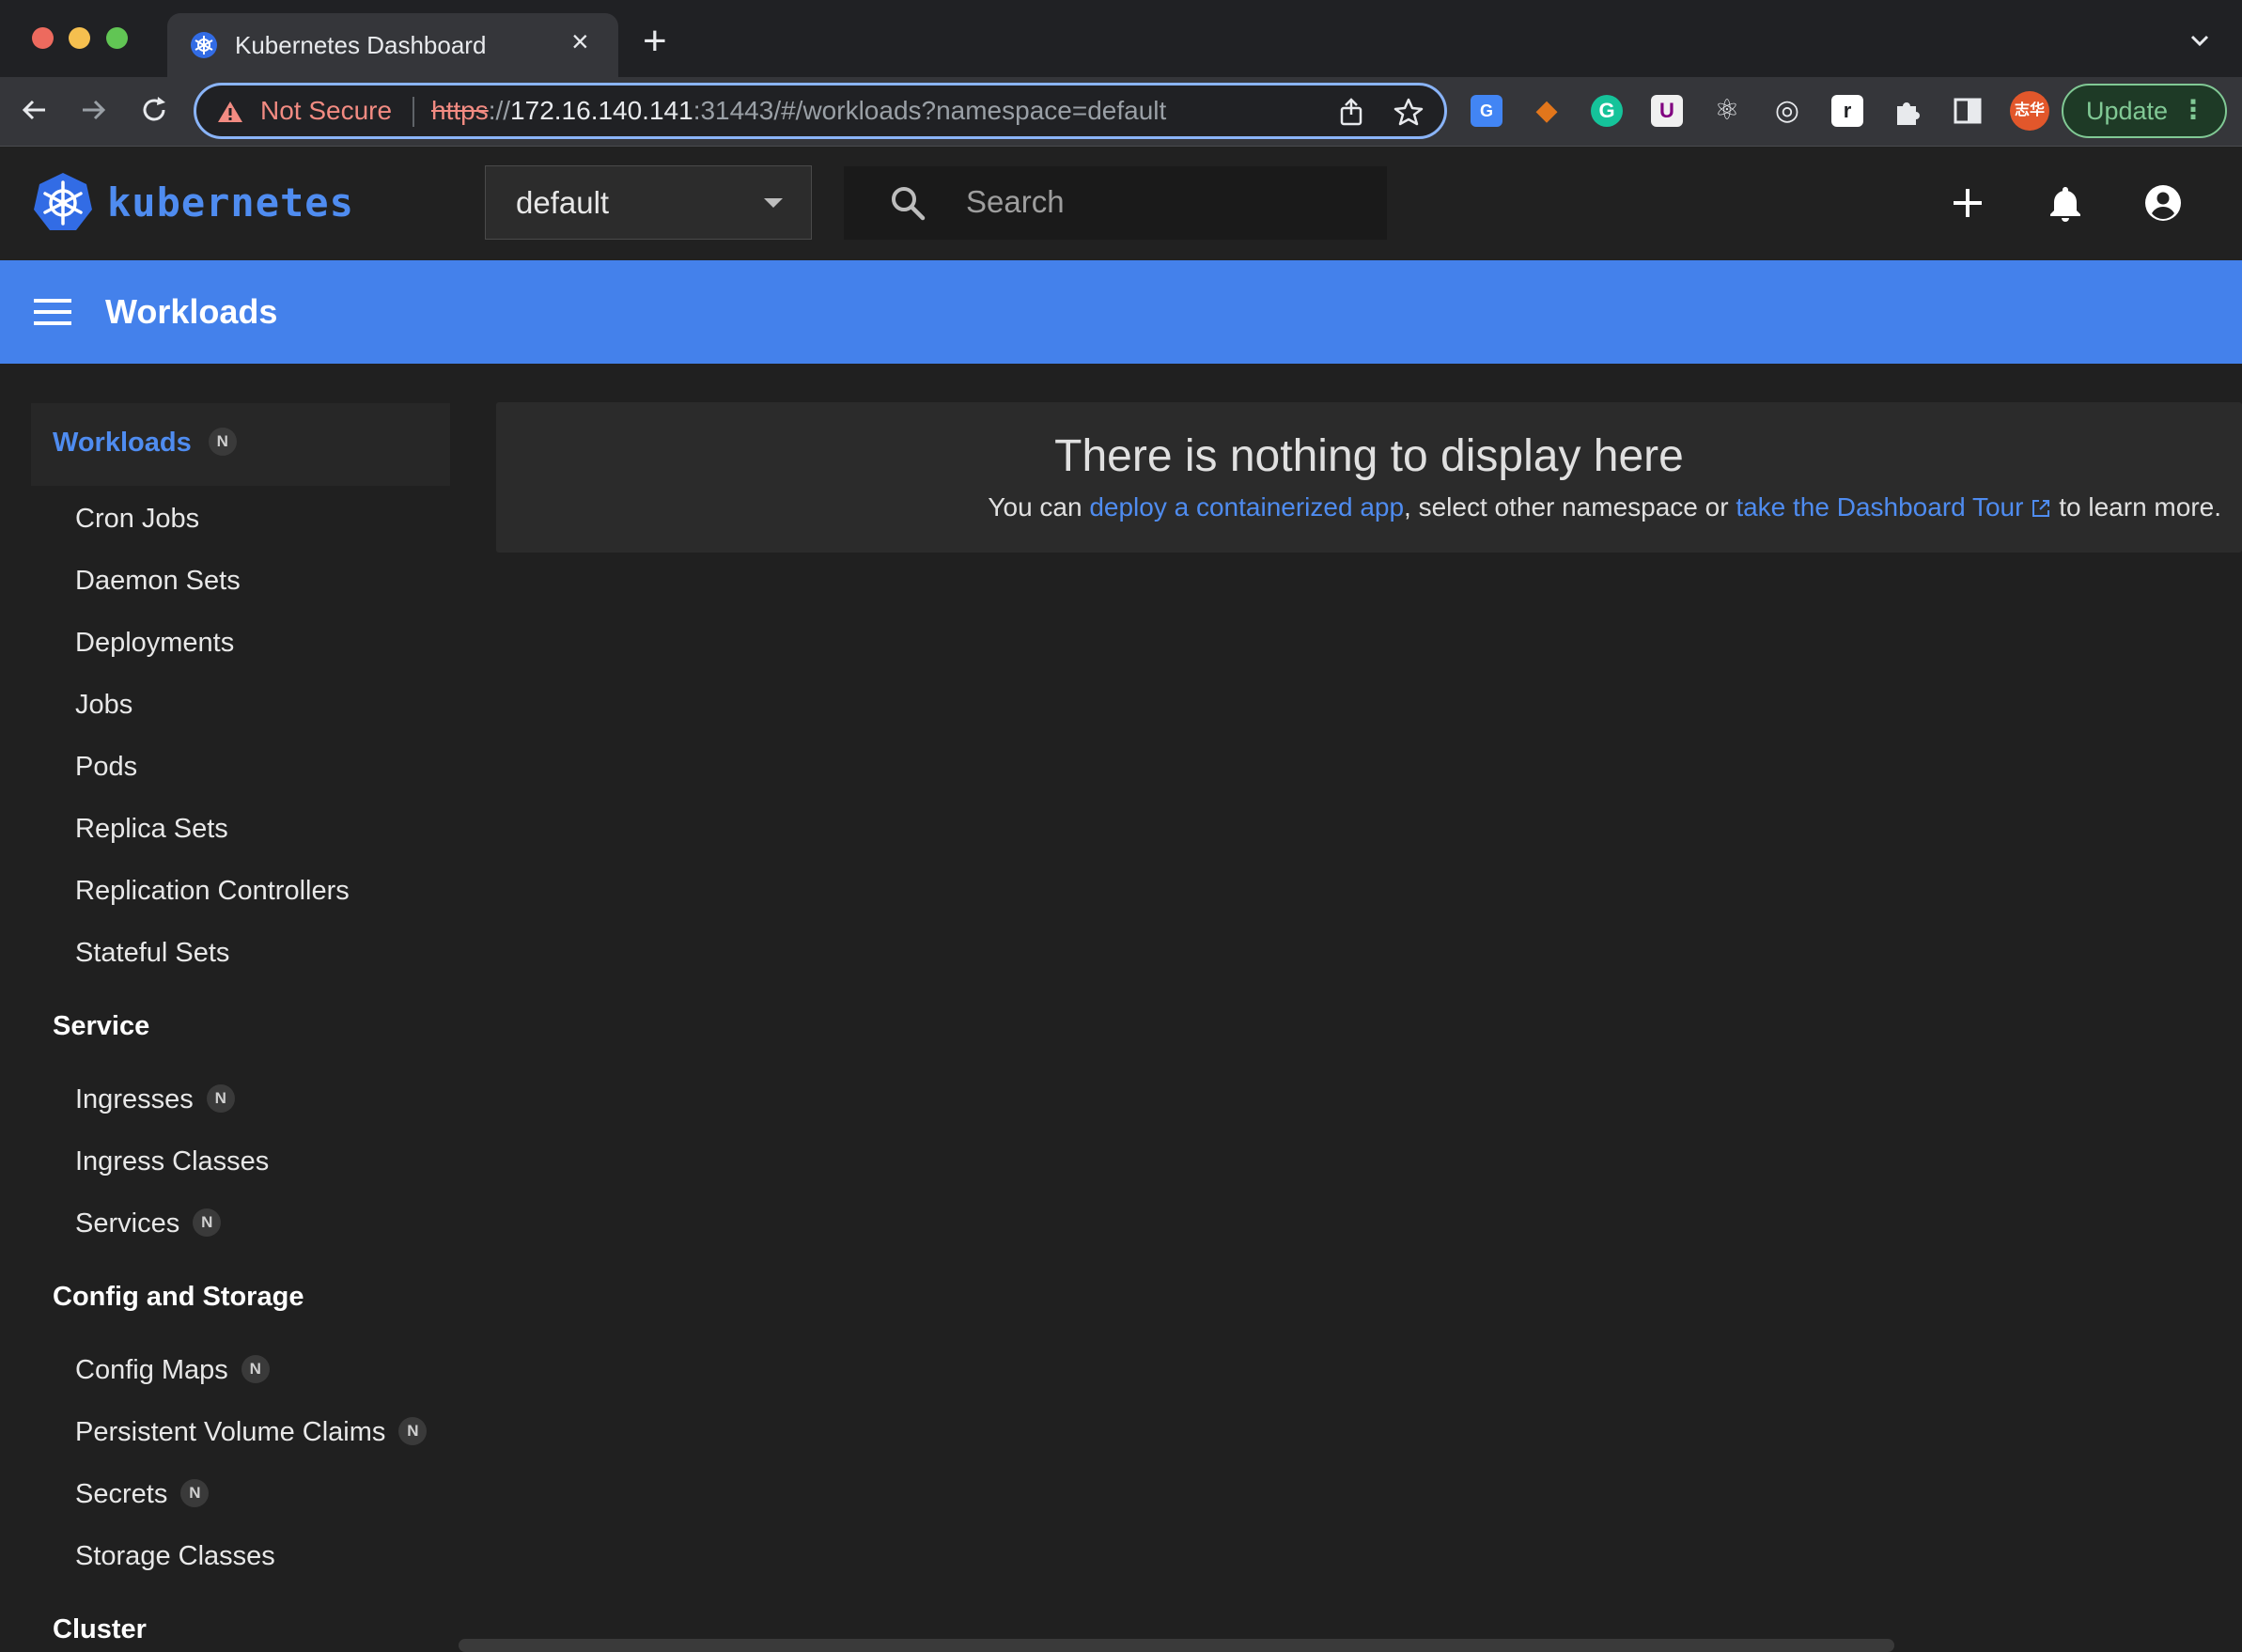 This screenshot has width=2242, height=1652. I want to click on dashboard-tour-label: take the Dashboard Tour, so click(1880, 507).